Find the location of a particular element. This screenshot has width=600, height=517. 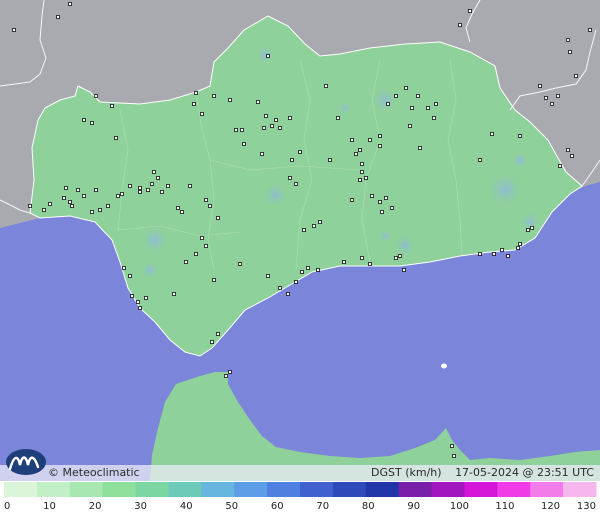

legend-tick-label: 60 is located at coordinates (277, 506).